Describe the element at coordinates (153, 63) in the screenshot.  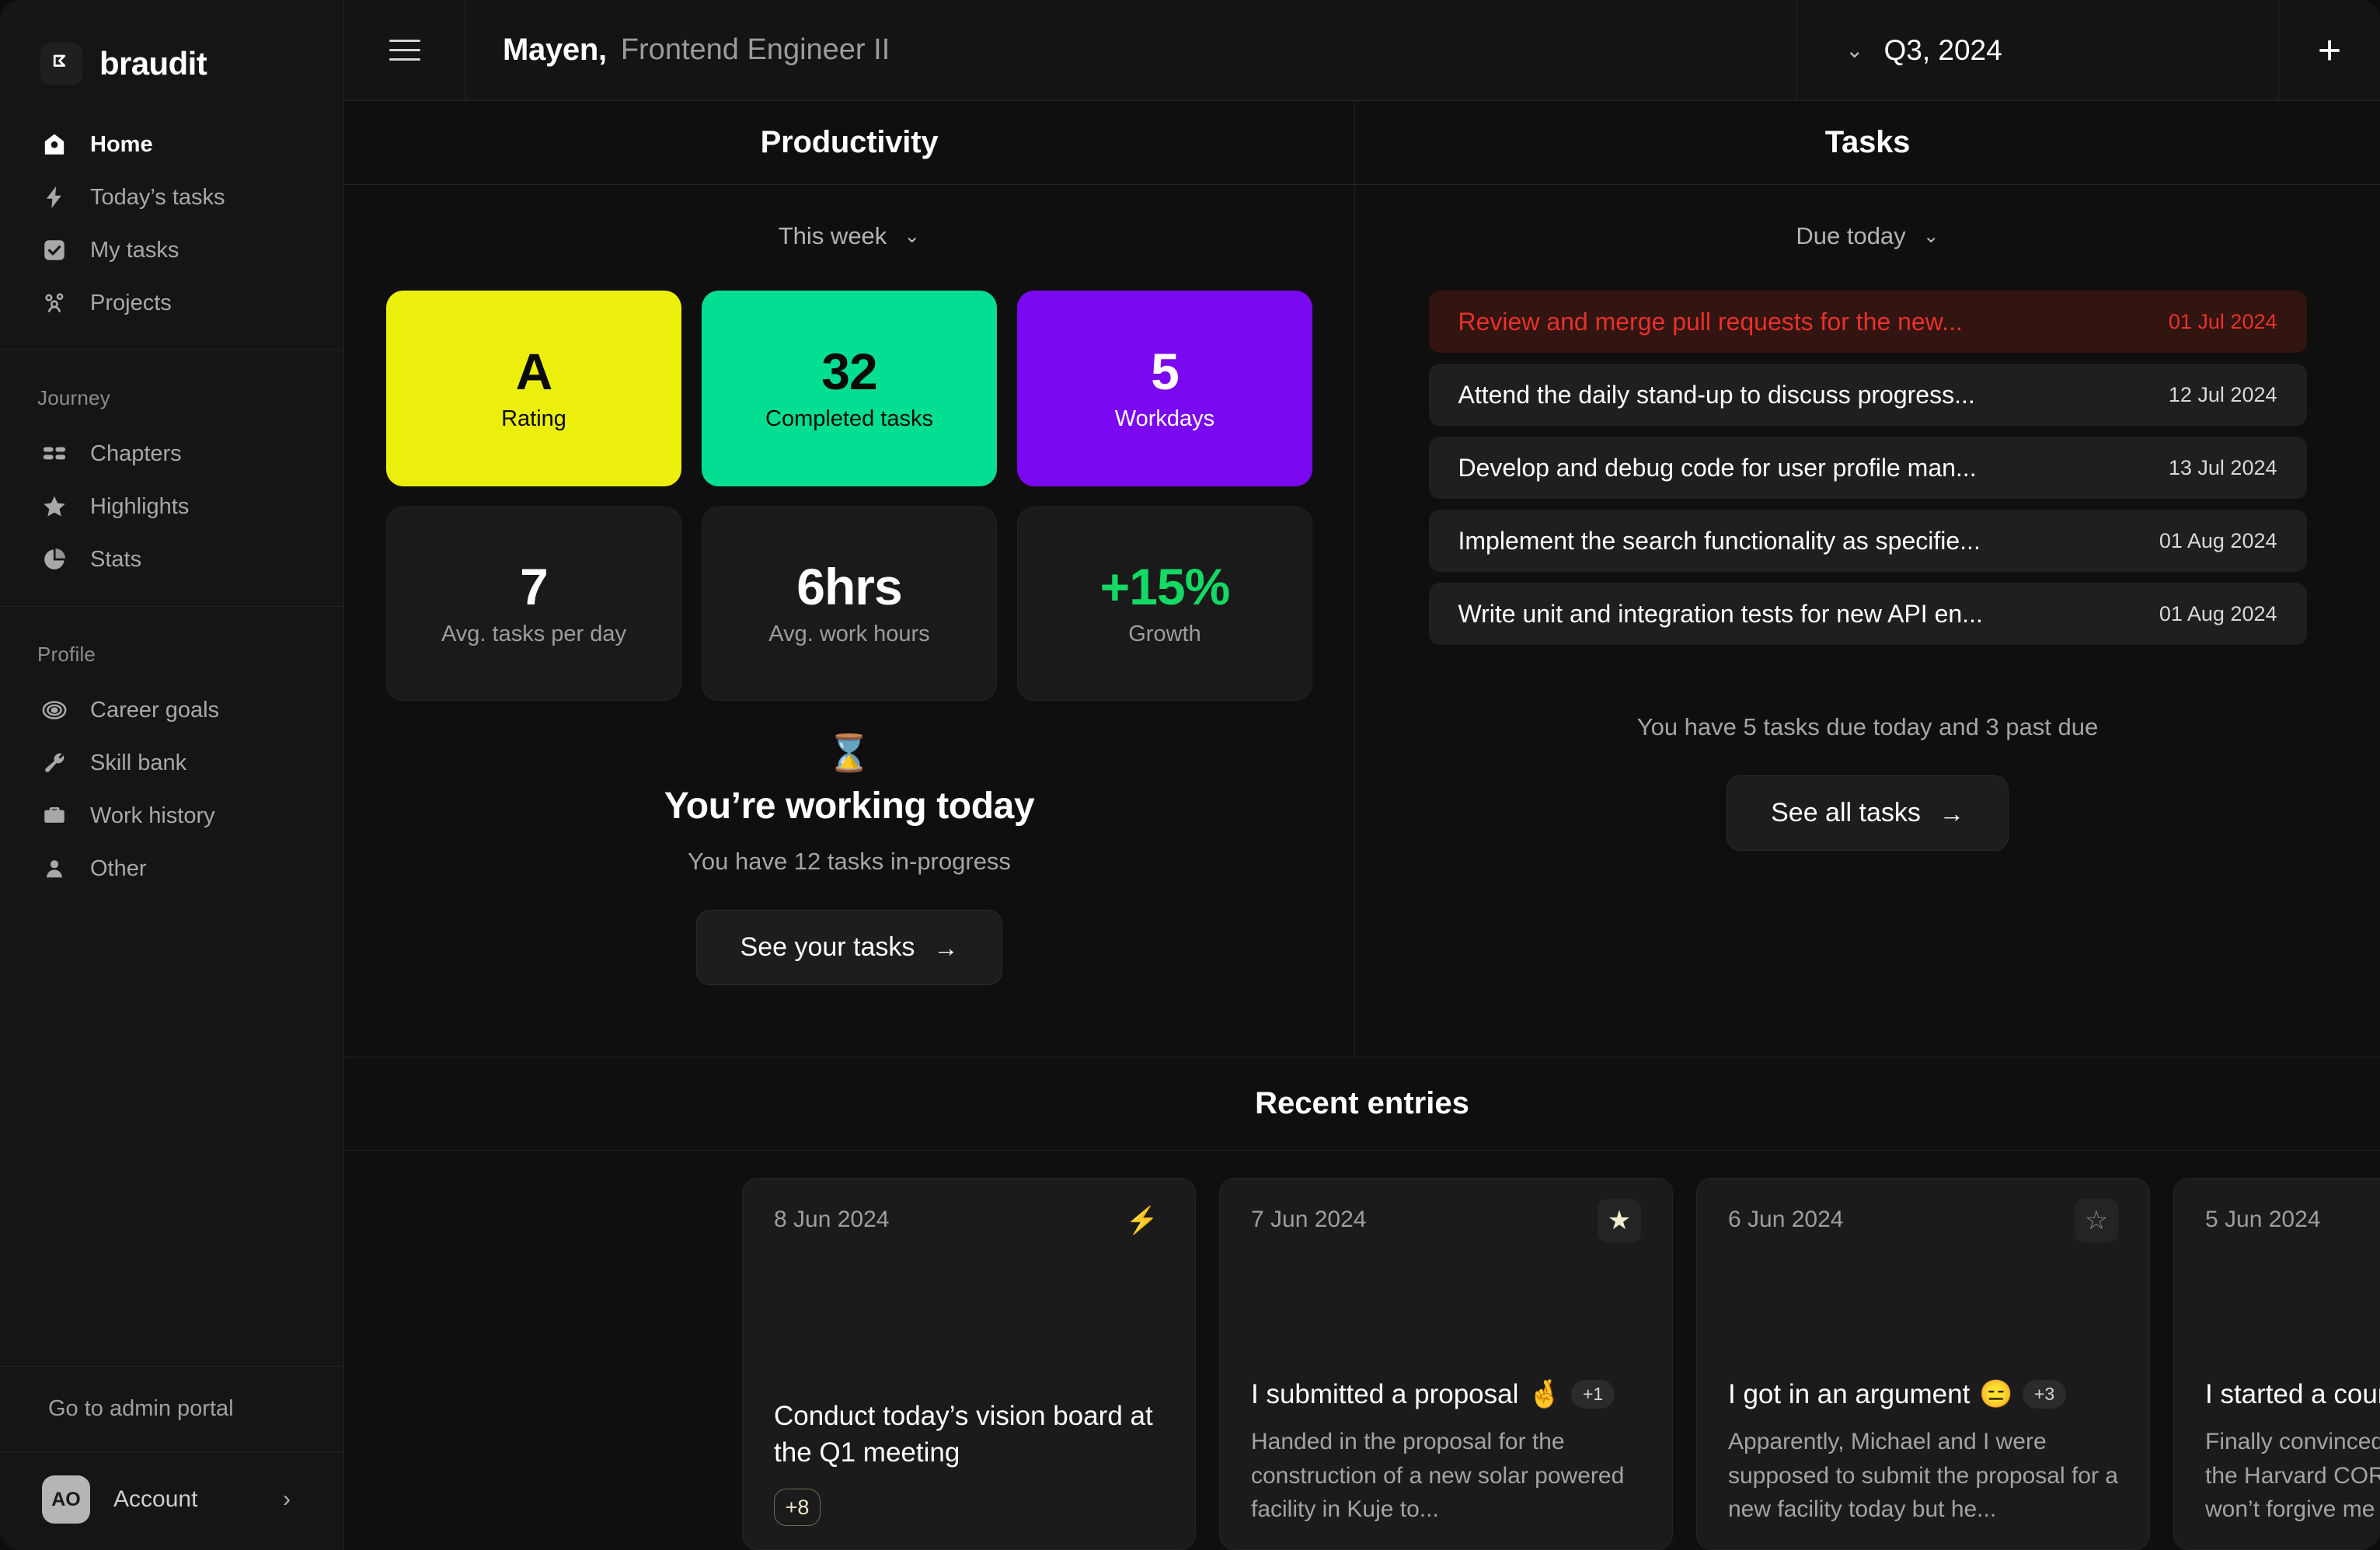
I see `brand-name: braudit` at that location.